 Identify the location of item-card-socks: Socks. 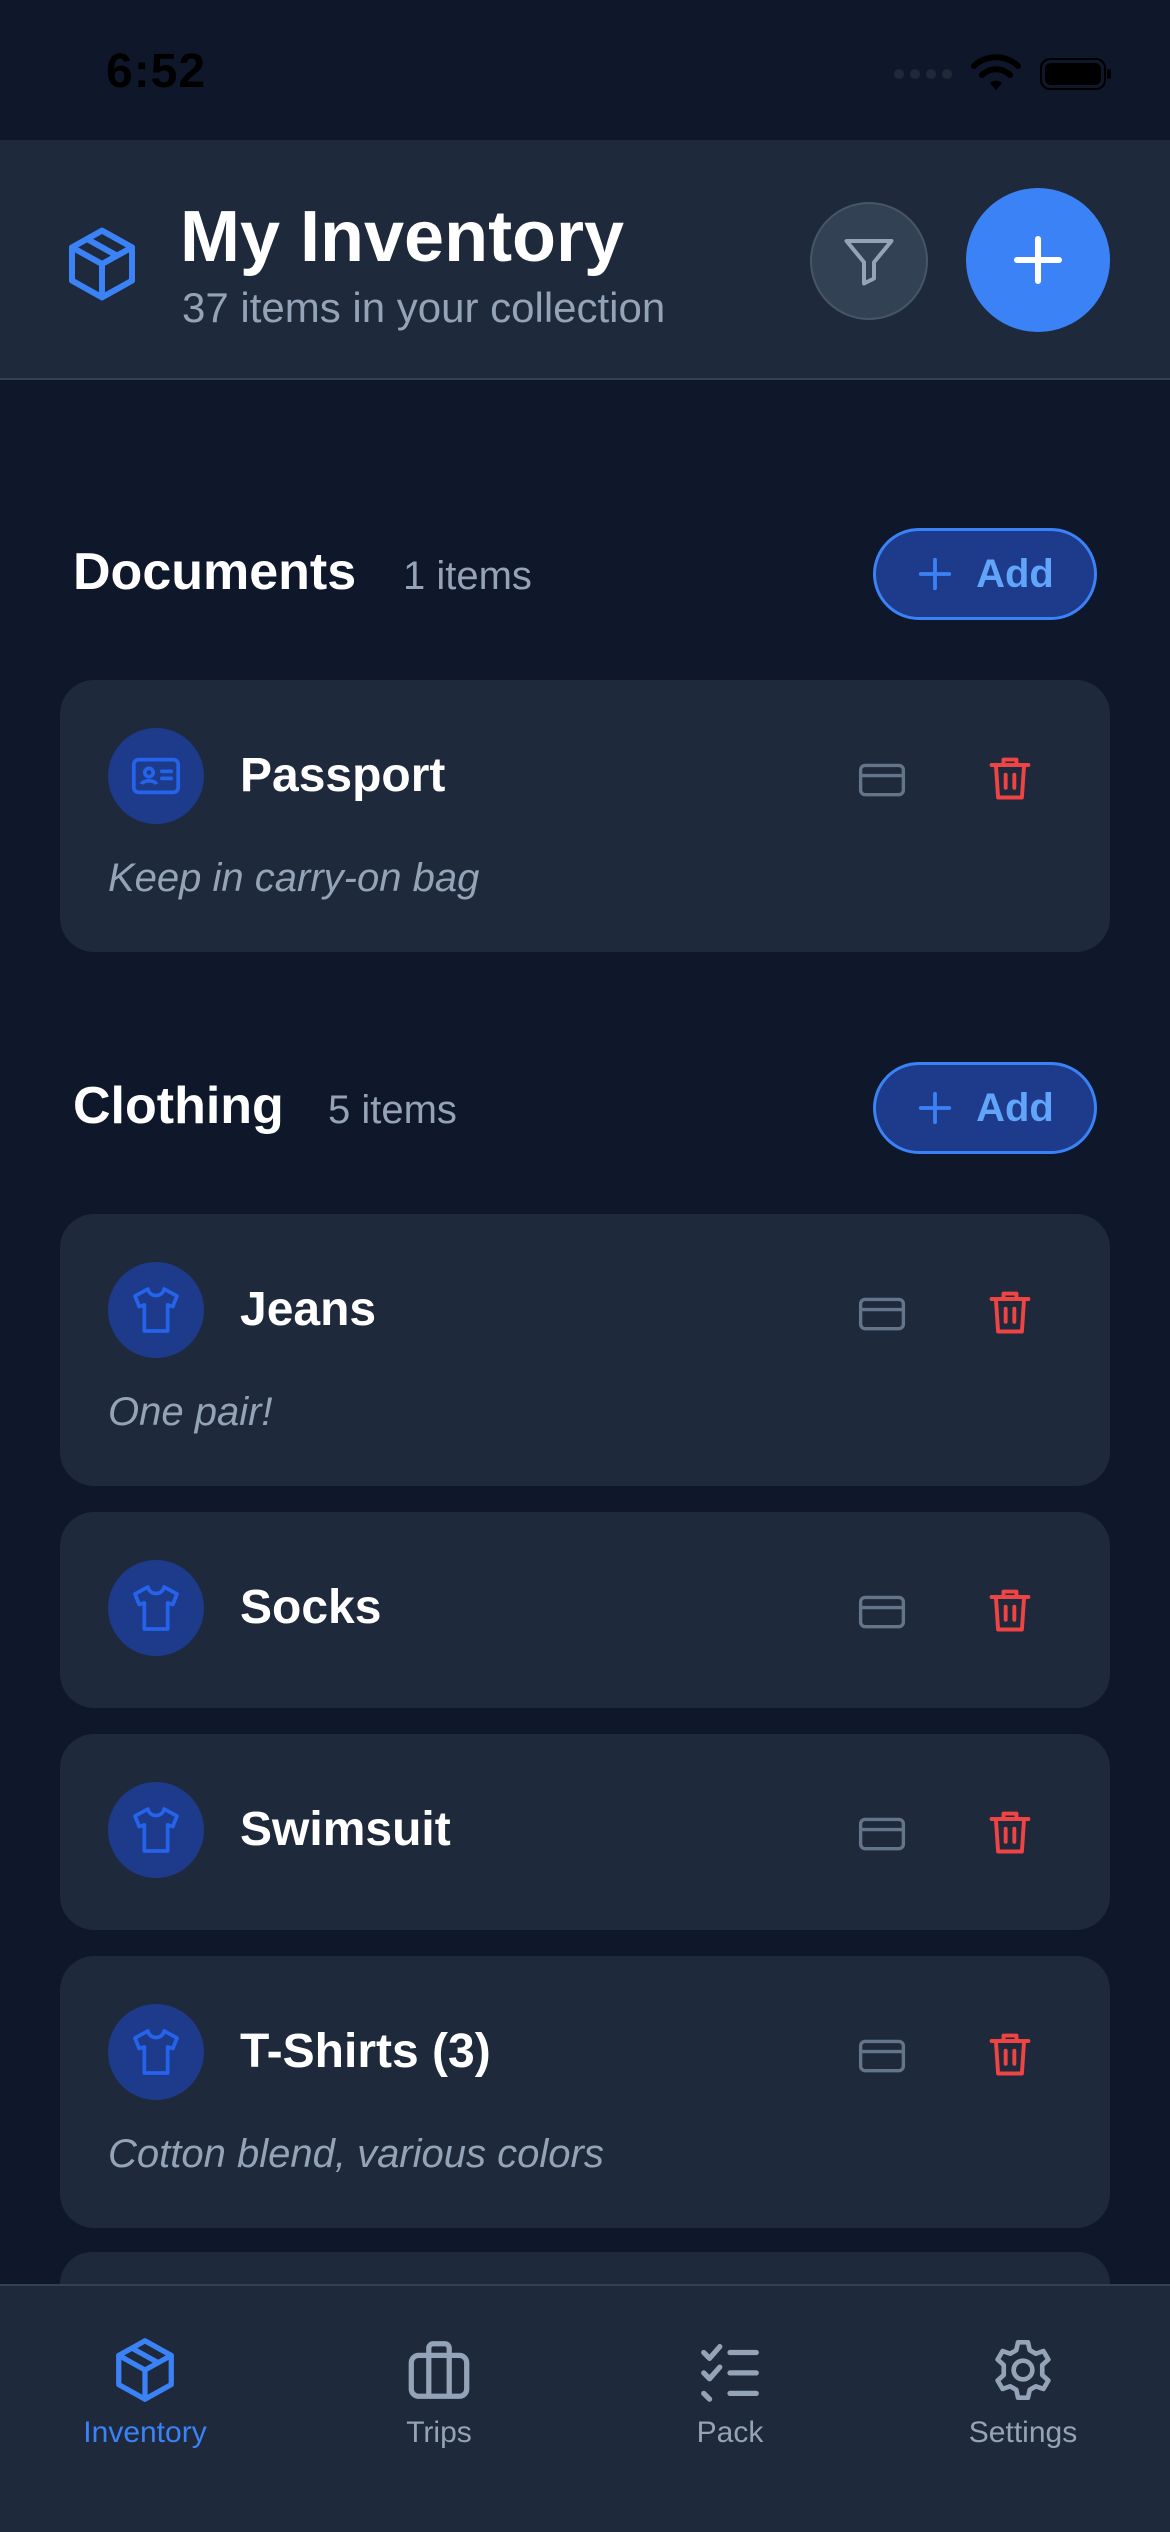
(585, 1610).